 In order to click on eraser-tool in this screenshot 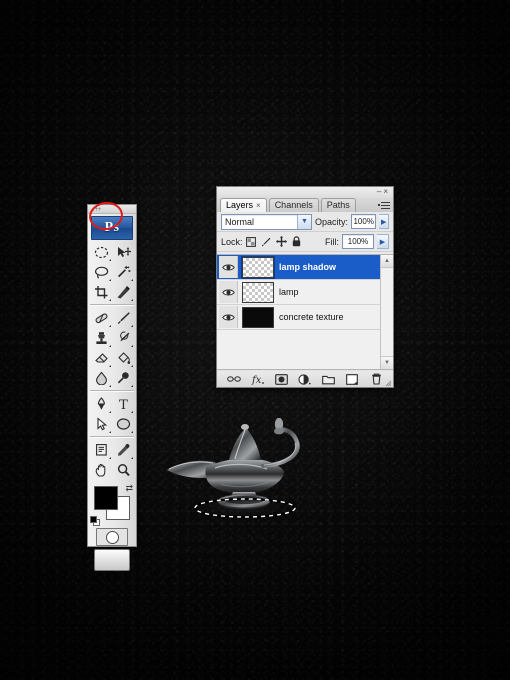, I will do `click(101, 358)`.